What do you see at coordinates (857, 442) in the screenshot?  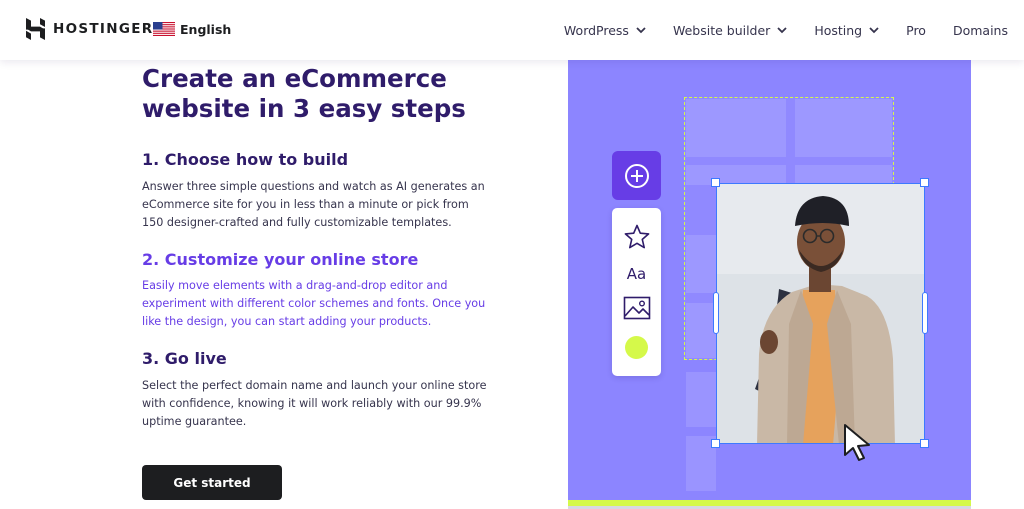 I see `pointer-cursor-icon` at bounding box center [857, 442].